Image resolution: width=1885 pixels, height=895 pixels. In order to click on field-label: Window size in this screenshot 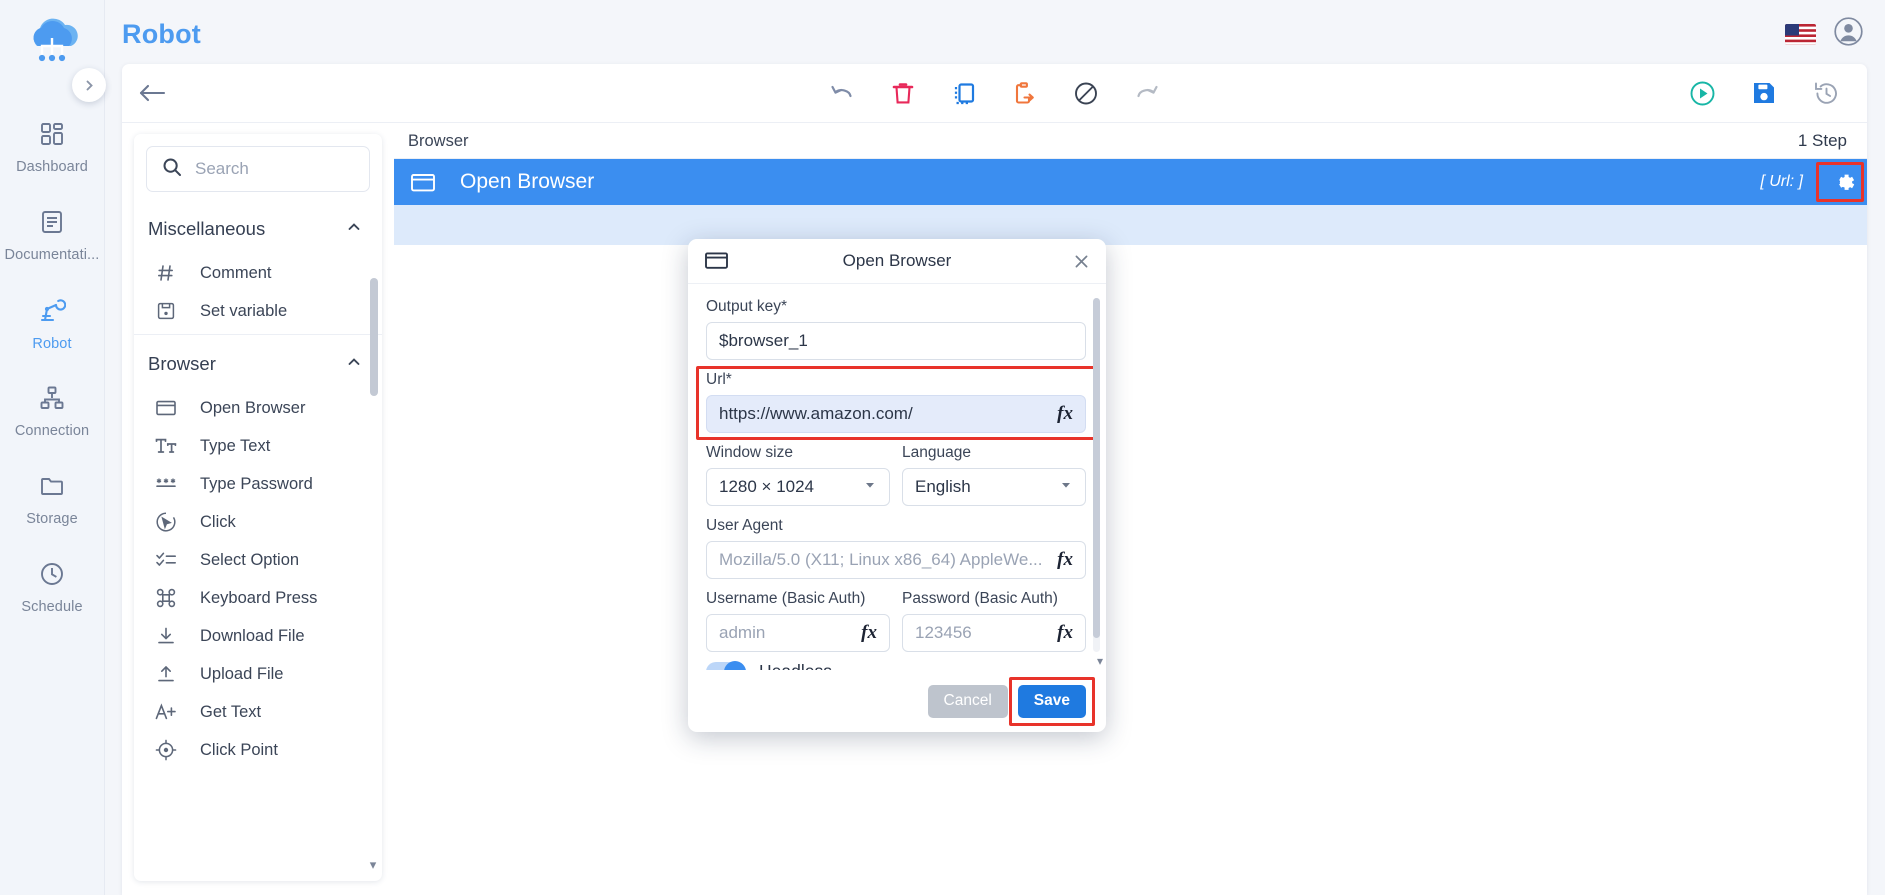, I will do `click(749, 452)`.